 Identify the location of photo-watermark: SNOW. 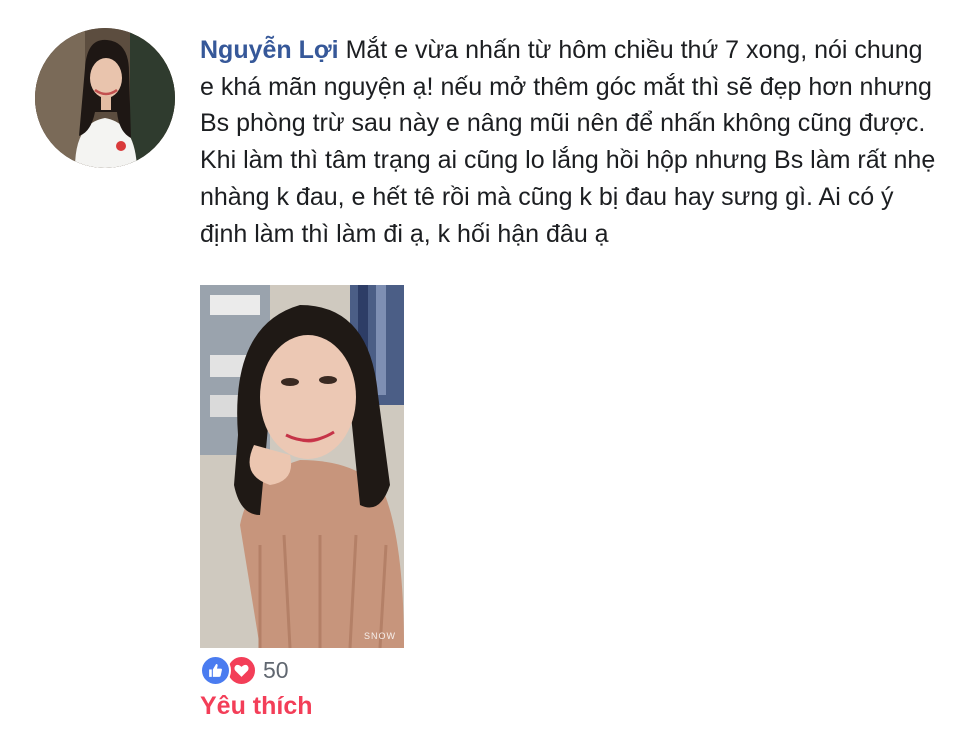
(380, 636).